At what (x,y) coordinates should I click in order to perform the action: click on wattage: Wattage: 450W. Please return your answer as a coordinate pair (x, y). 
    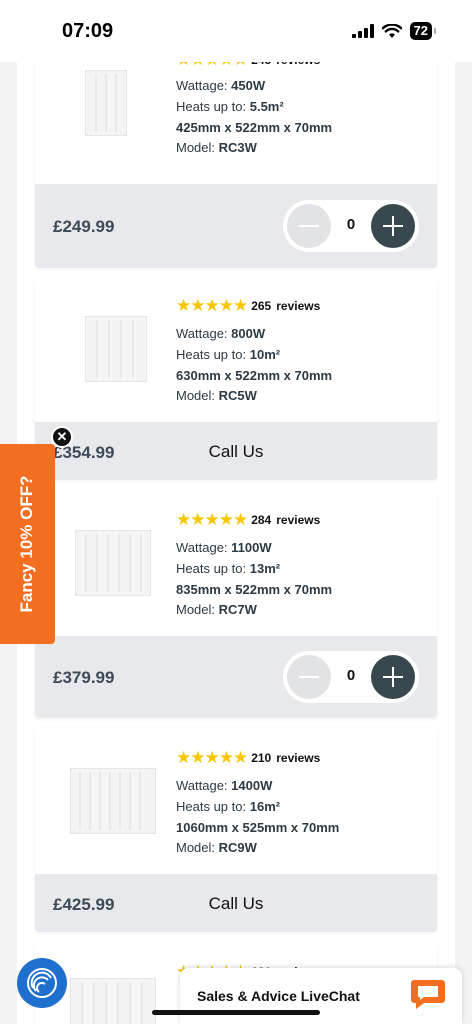
    Looking at the image, I should click on (220, 85).